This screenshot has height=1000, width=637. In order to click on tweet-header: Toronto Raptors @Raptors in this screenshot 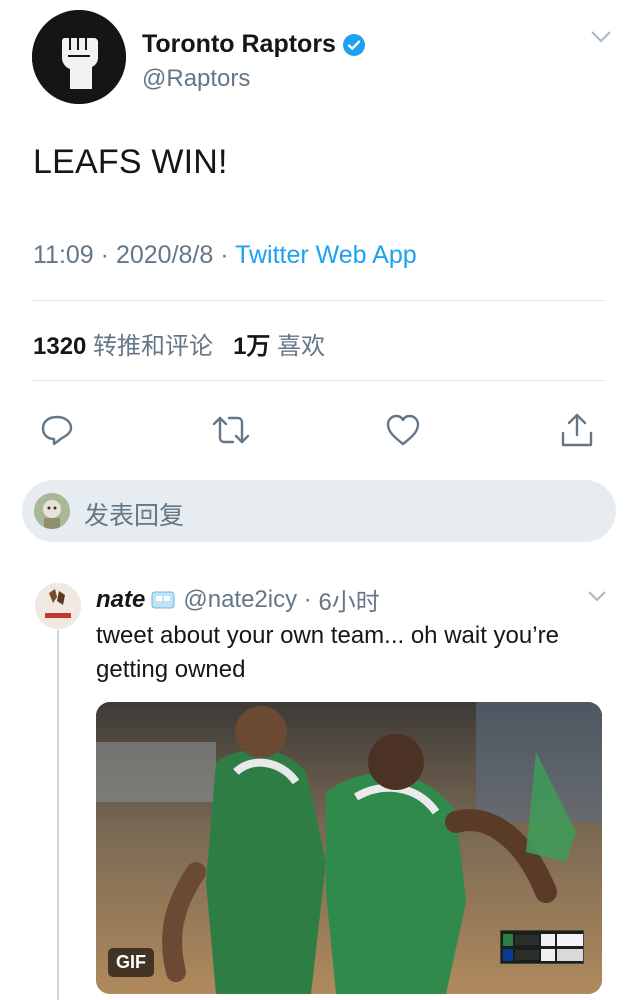, I will do `click(322, 57)`.